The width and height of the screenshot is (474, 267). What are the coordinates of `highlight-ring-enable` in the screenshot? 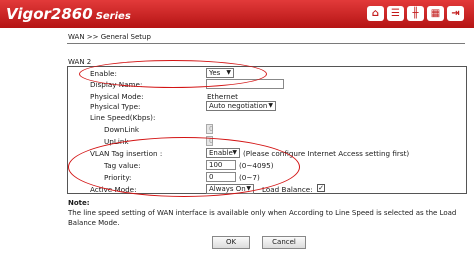 It's located at (173, 74).